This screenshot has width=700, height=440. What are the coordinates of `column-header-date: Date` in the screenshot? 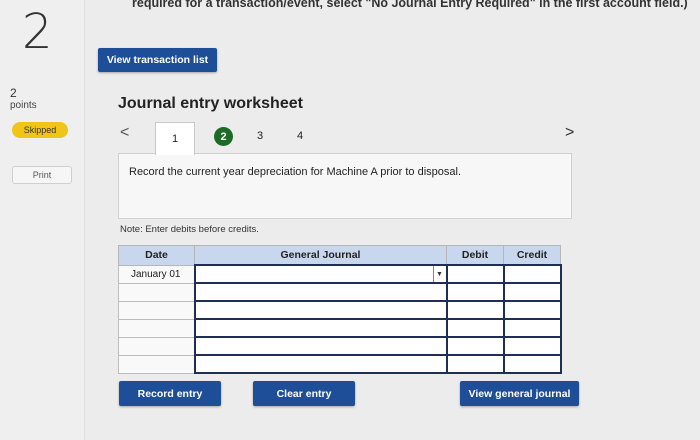 It's located at (156, 255).